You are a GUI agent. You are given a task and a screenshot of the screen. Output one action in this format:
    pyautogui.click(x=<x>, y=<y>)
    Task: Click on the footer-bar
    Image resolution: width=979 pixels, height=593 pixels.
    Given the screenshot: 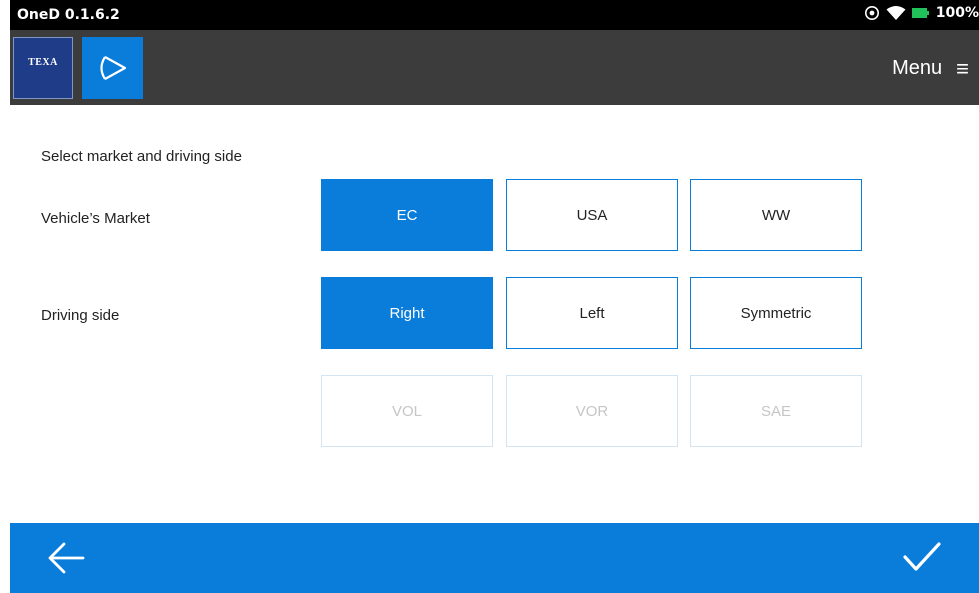 What is the action you would take?
    pyautogui.click(x=494, y=558)
    